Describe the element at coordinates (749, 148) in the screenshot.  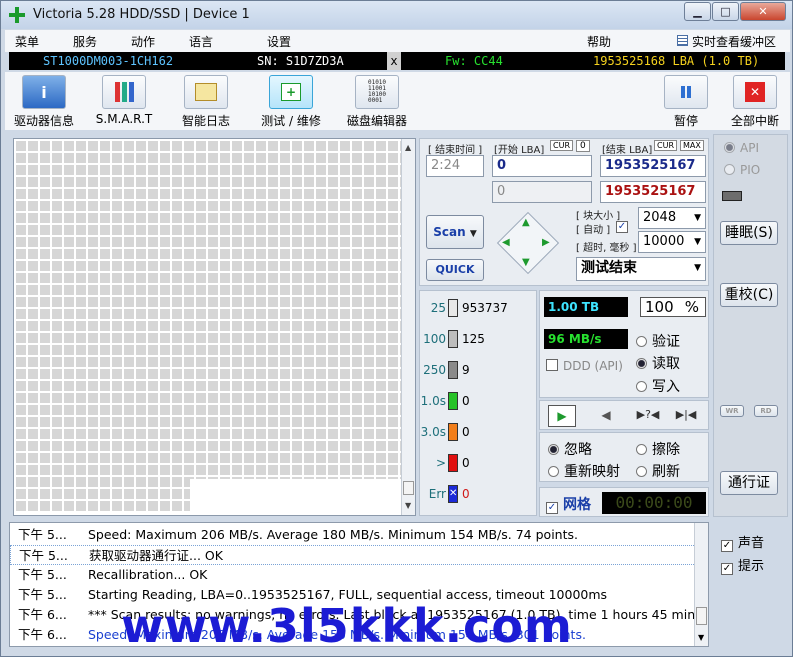
I see `api-label: API` at that location.